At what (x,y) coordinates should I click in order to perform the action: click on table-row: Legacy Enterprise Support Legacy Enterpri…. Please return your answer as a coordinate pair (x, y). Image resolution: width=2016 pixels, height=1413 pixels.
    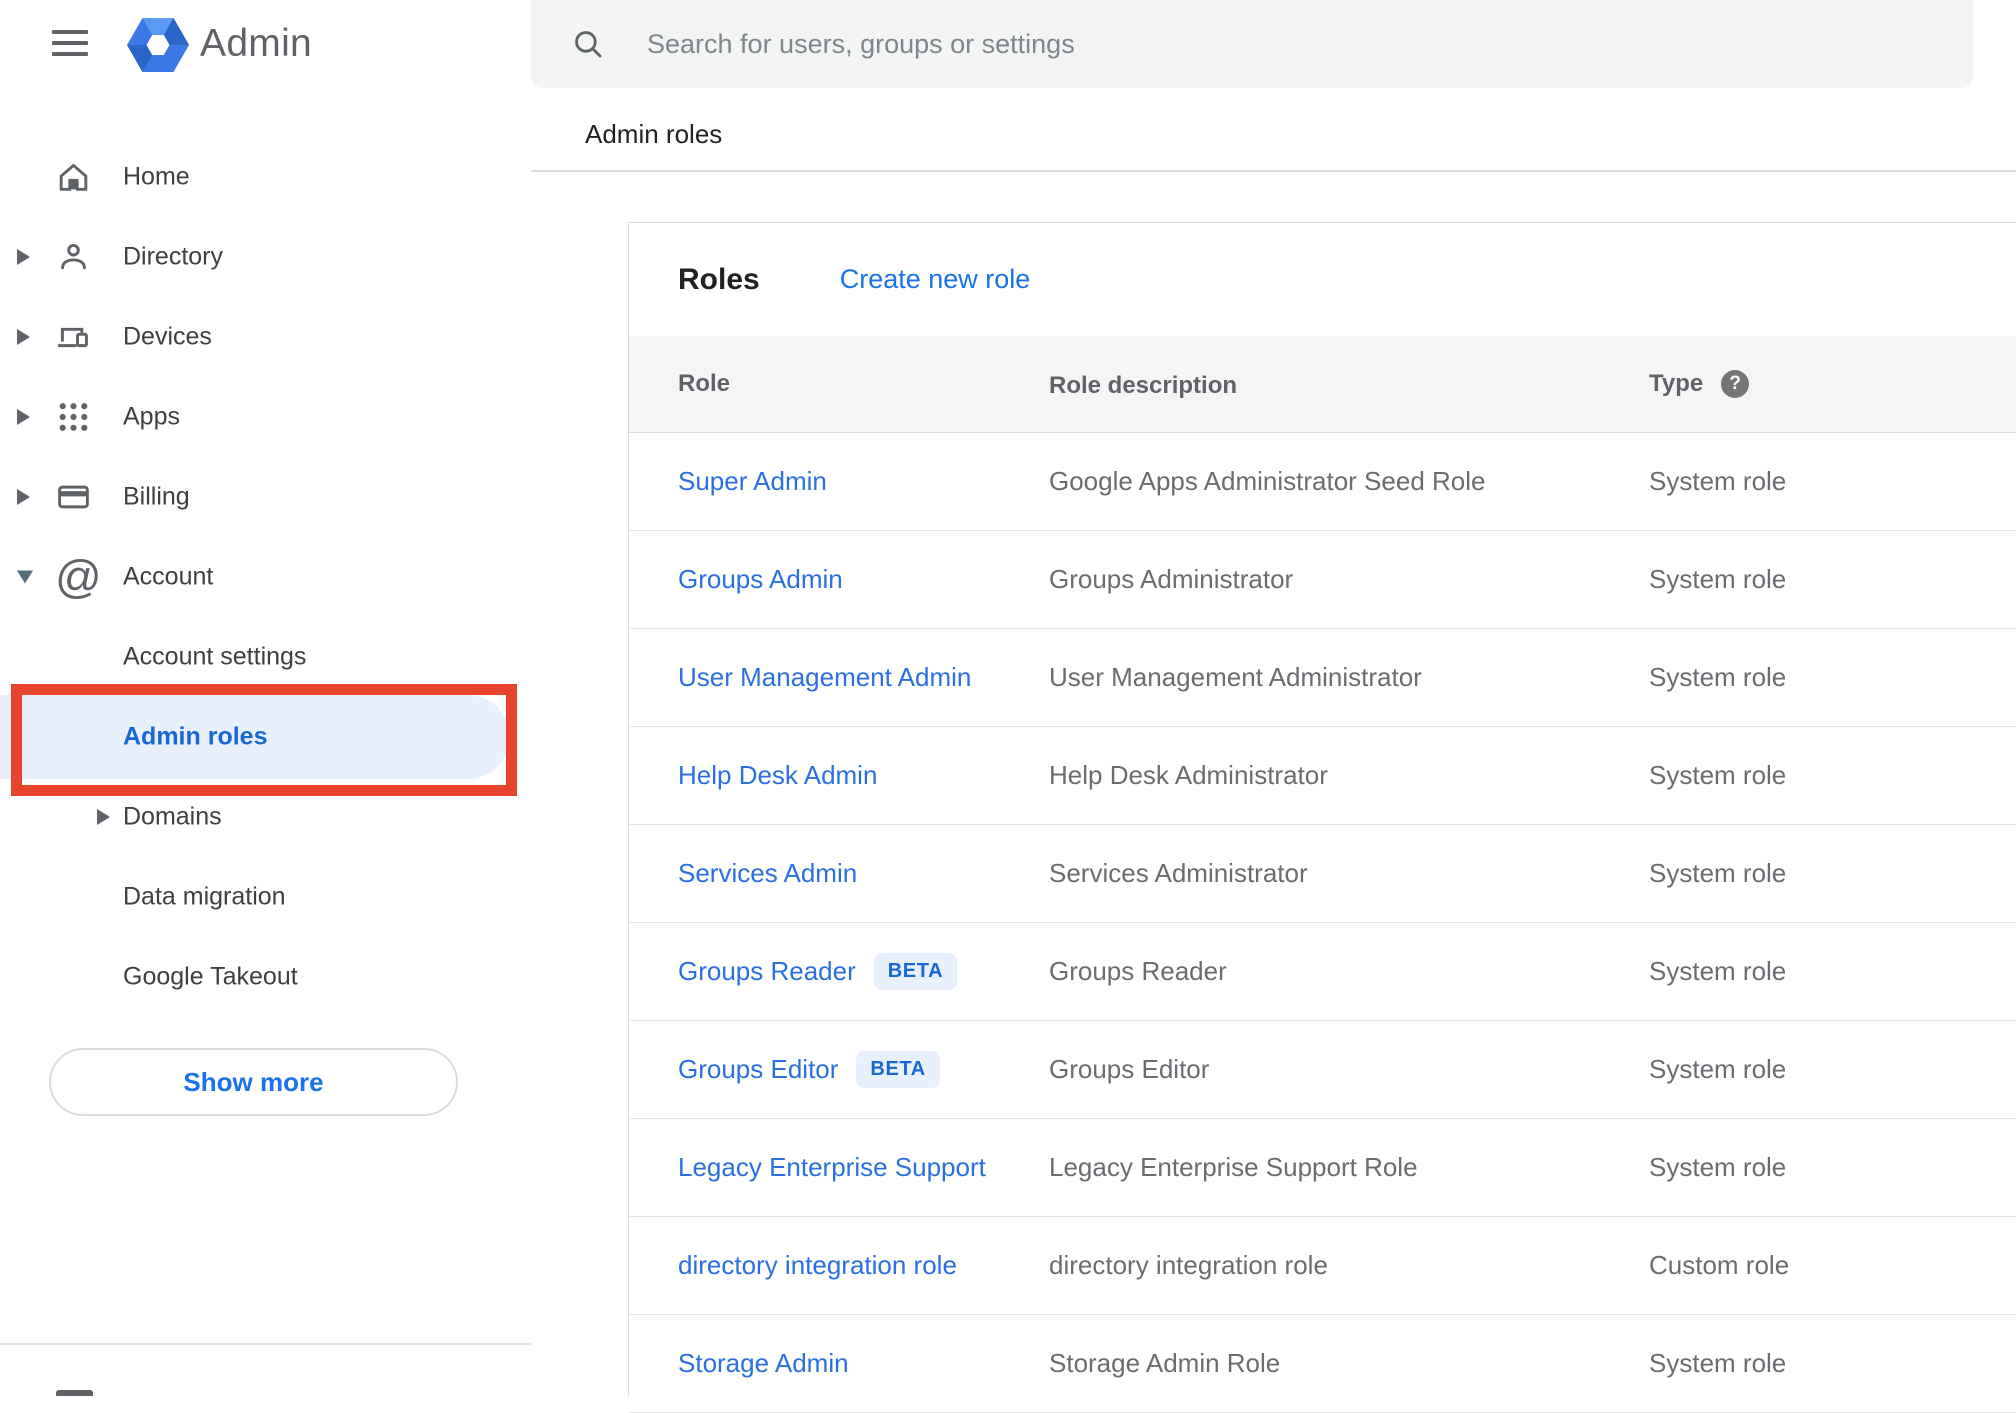
    Looking at the image, I should click on (1322, 1168).